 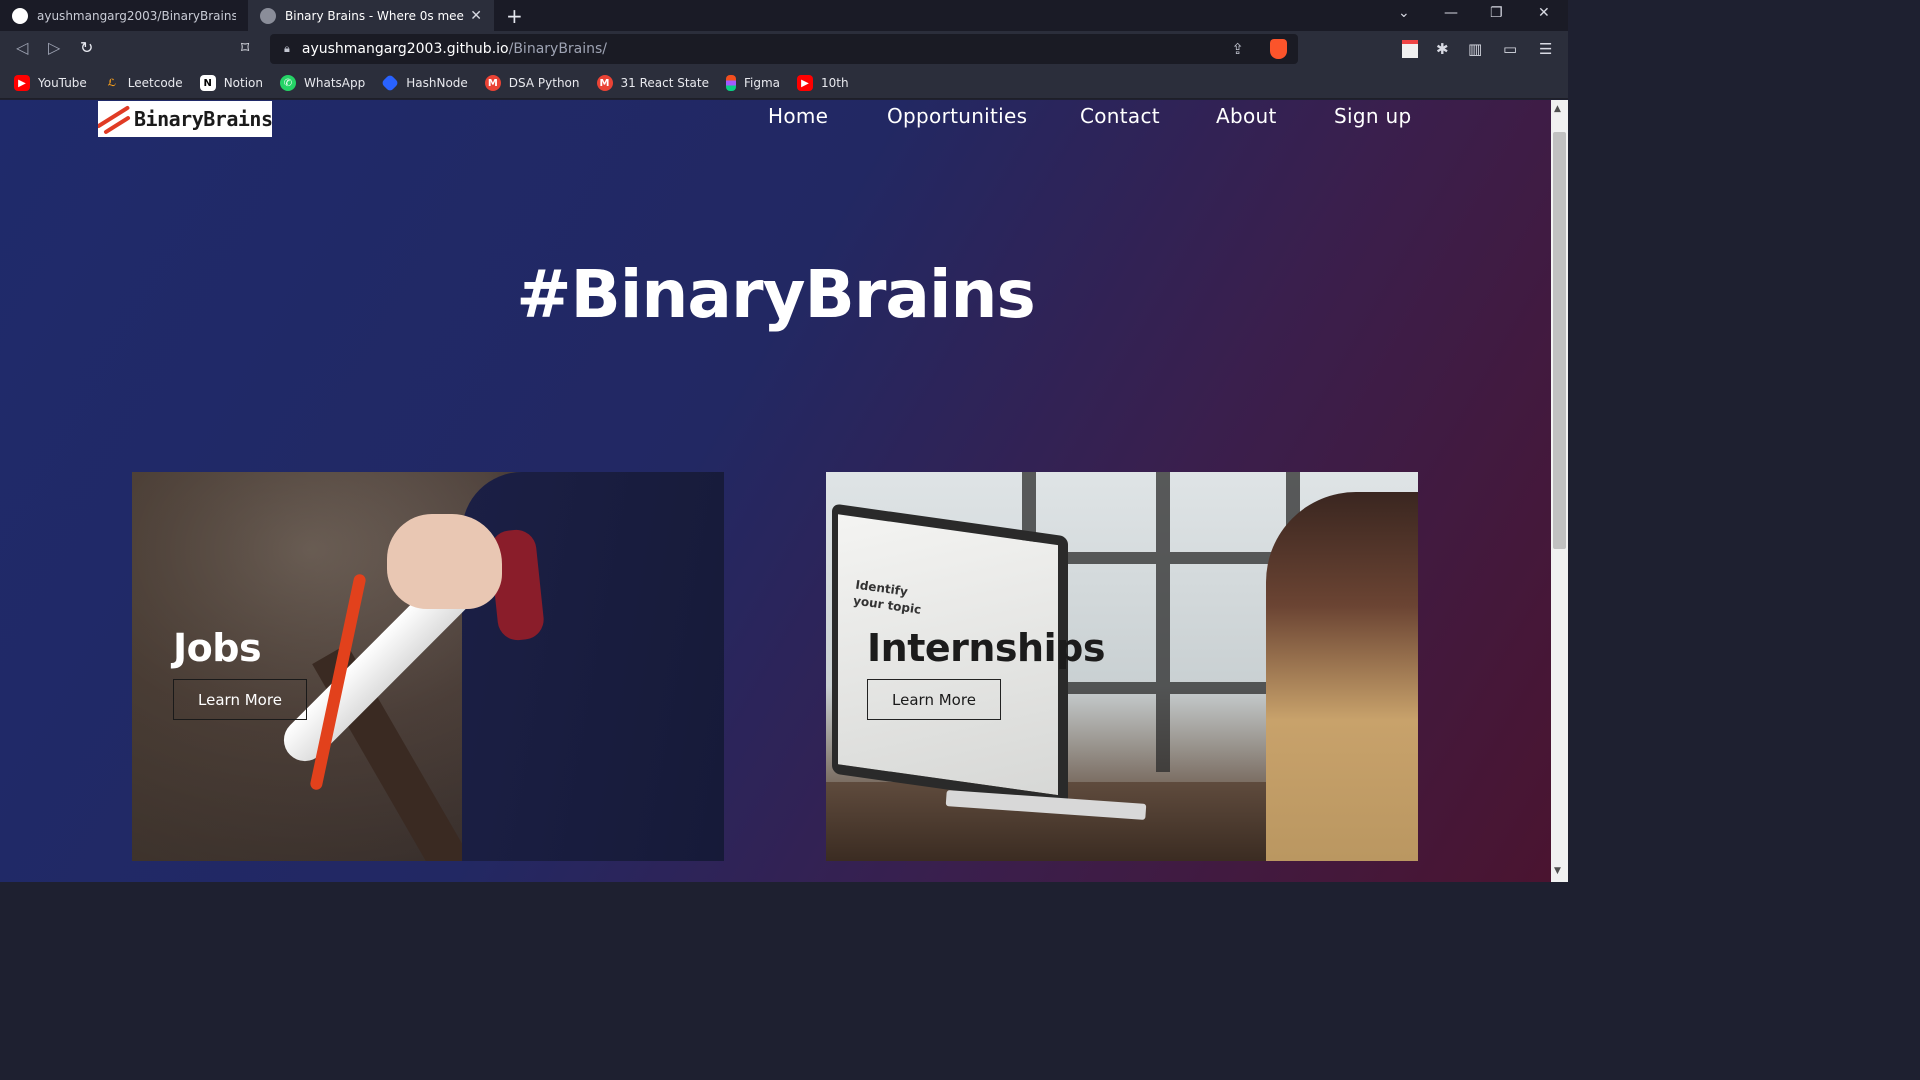 What do you see at coordinates (762, 83) in the screenshot?
I see `bookmark-label: Figma` at bounding box center [762, 83].